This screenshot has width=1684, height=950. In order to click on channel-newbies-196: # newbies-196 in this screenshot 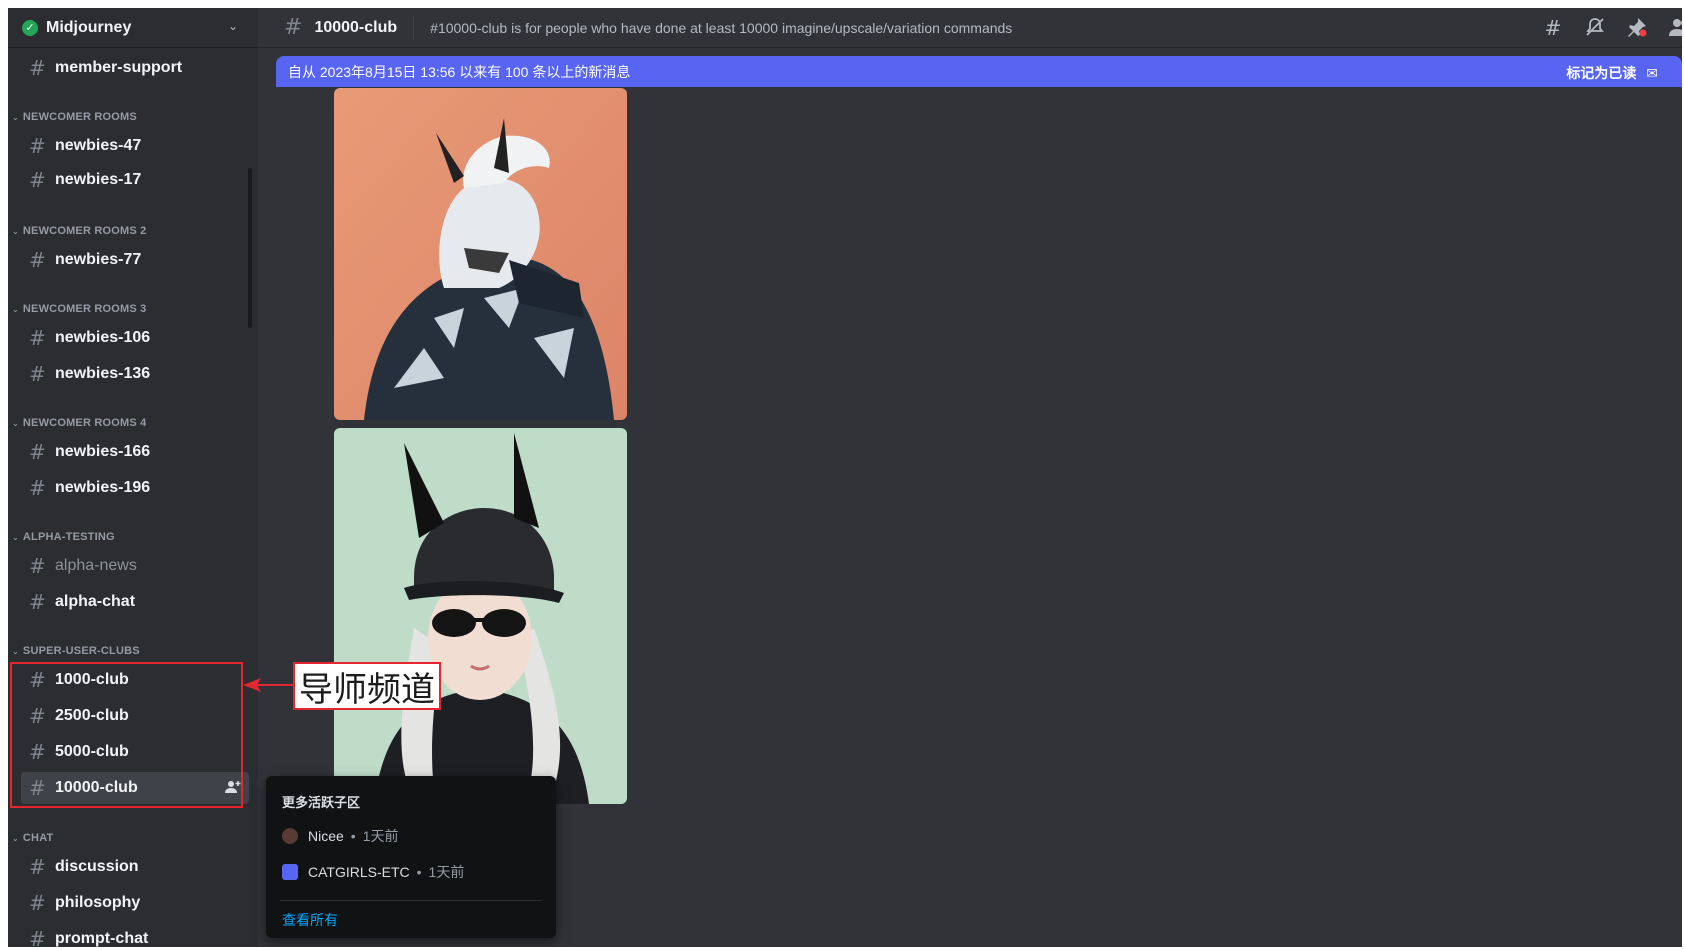, I will do `click(135, 488)`.